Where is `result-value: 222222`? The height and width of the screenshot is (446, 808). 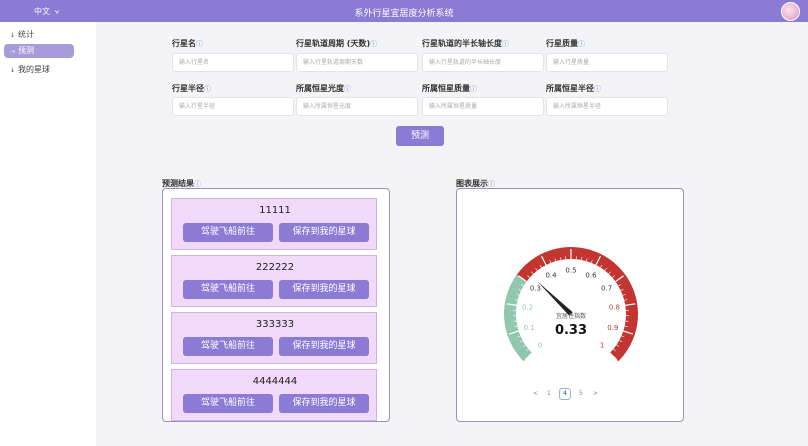
result-value: 222222 is located at coordinates (275, 267).